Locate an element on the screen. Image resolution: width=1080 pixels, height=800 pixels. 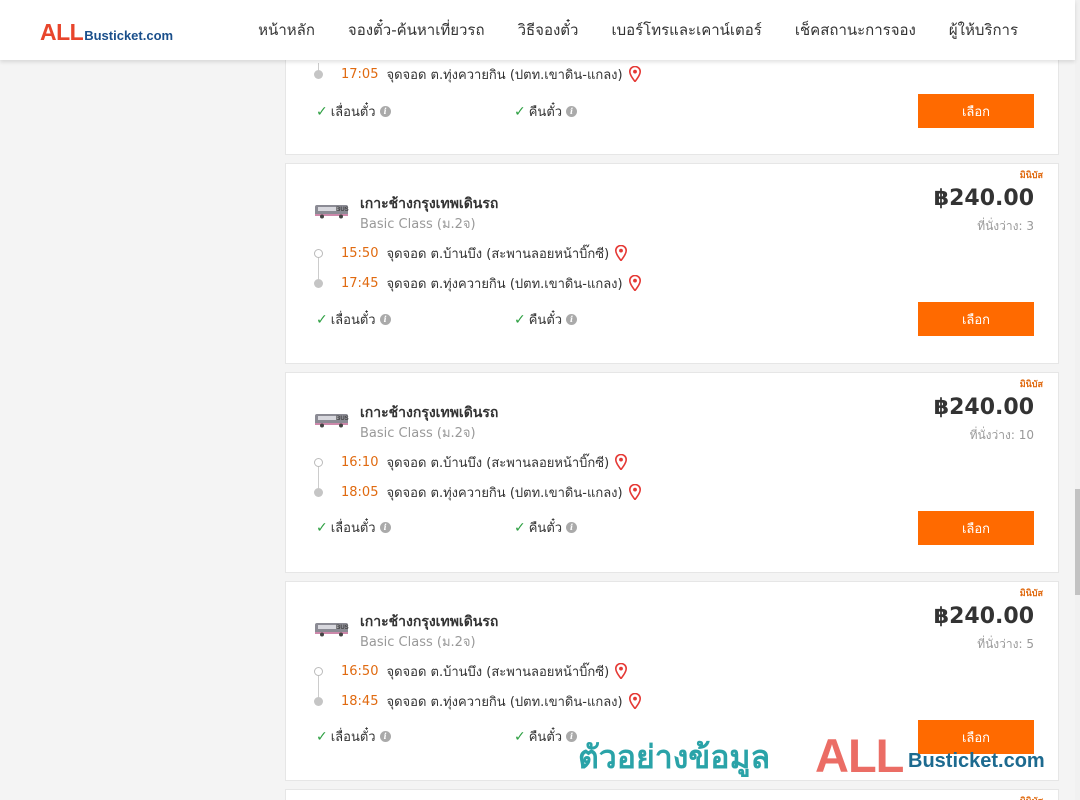
seats-available: ที่นั่งว่าง: 5 is located at coordinates (1005, 644).